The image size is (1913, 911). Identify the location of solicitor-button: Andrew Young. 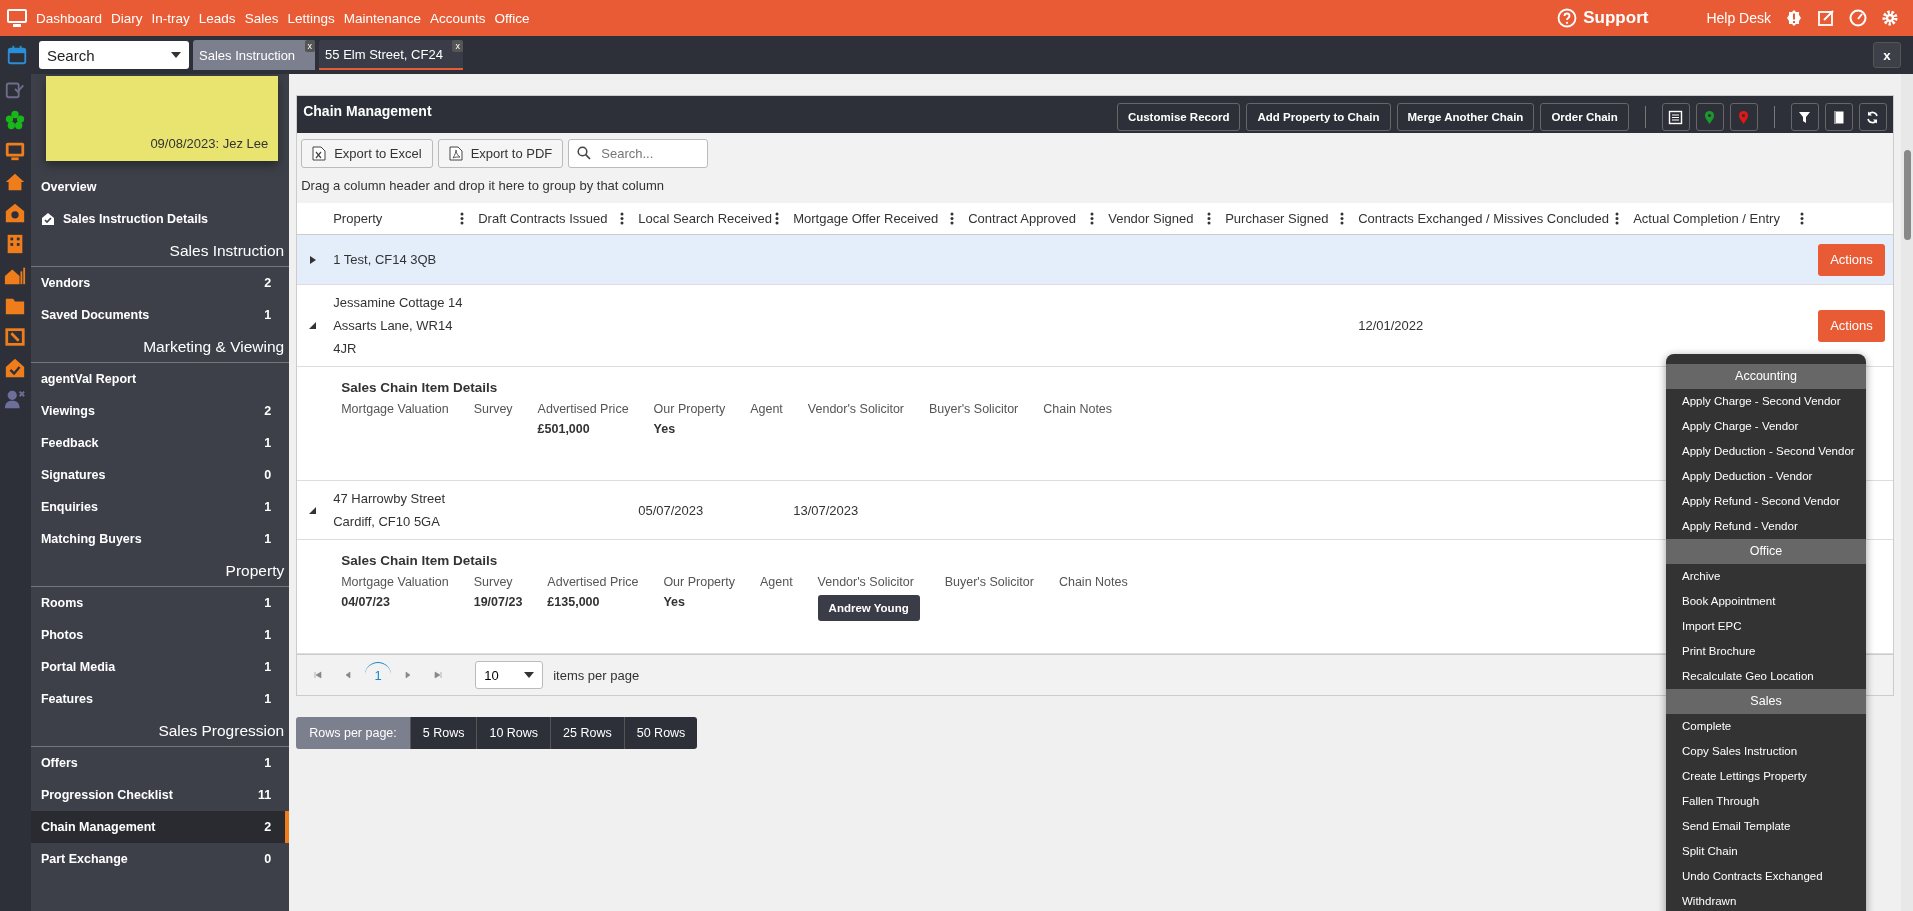
(868, 608).